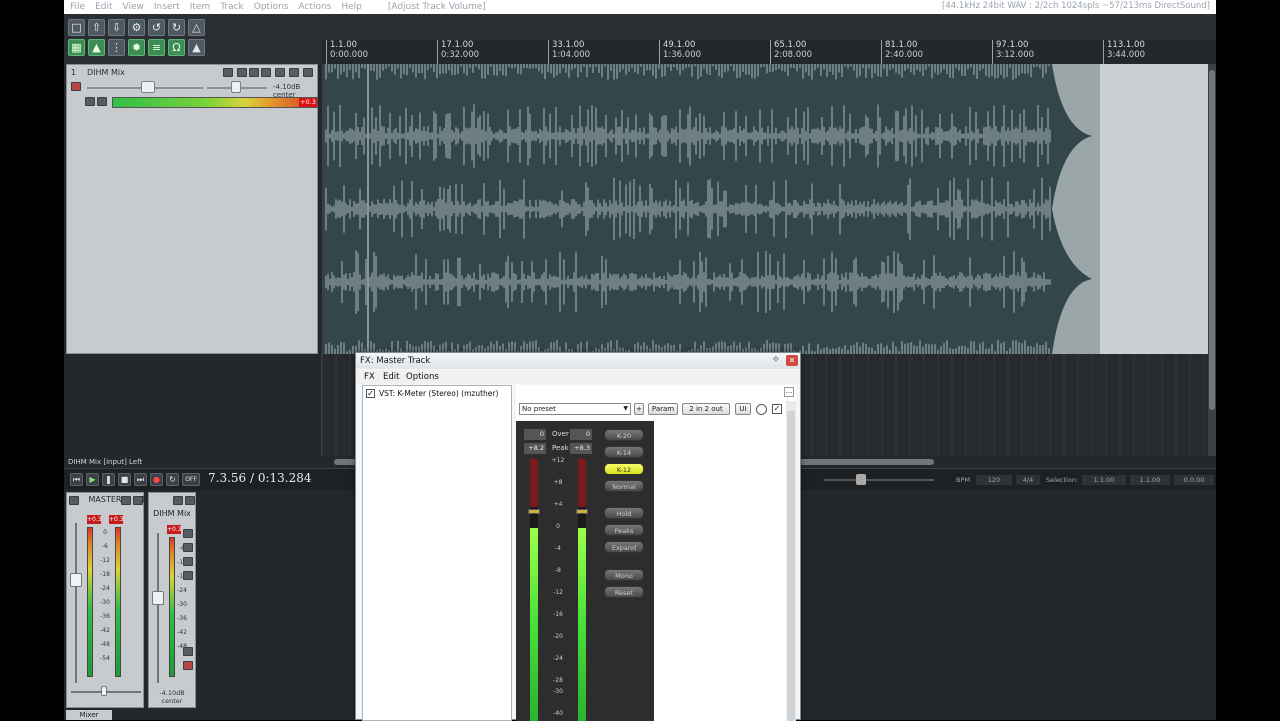 The height and width of the screenshot is (721, 1280). I want to click on record-icon: ●, so click(156, 479).